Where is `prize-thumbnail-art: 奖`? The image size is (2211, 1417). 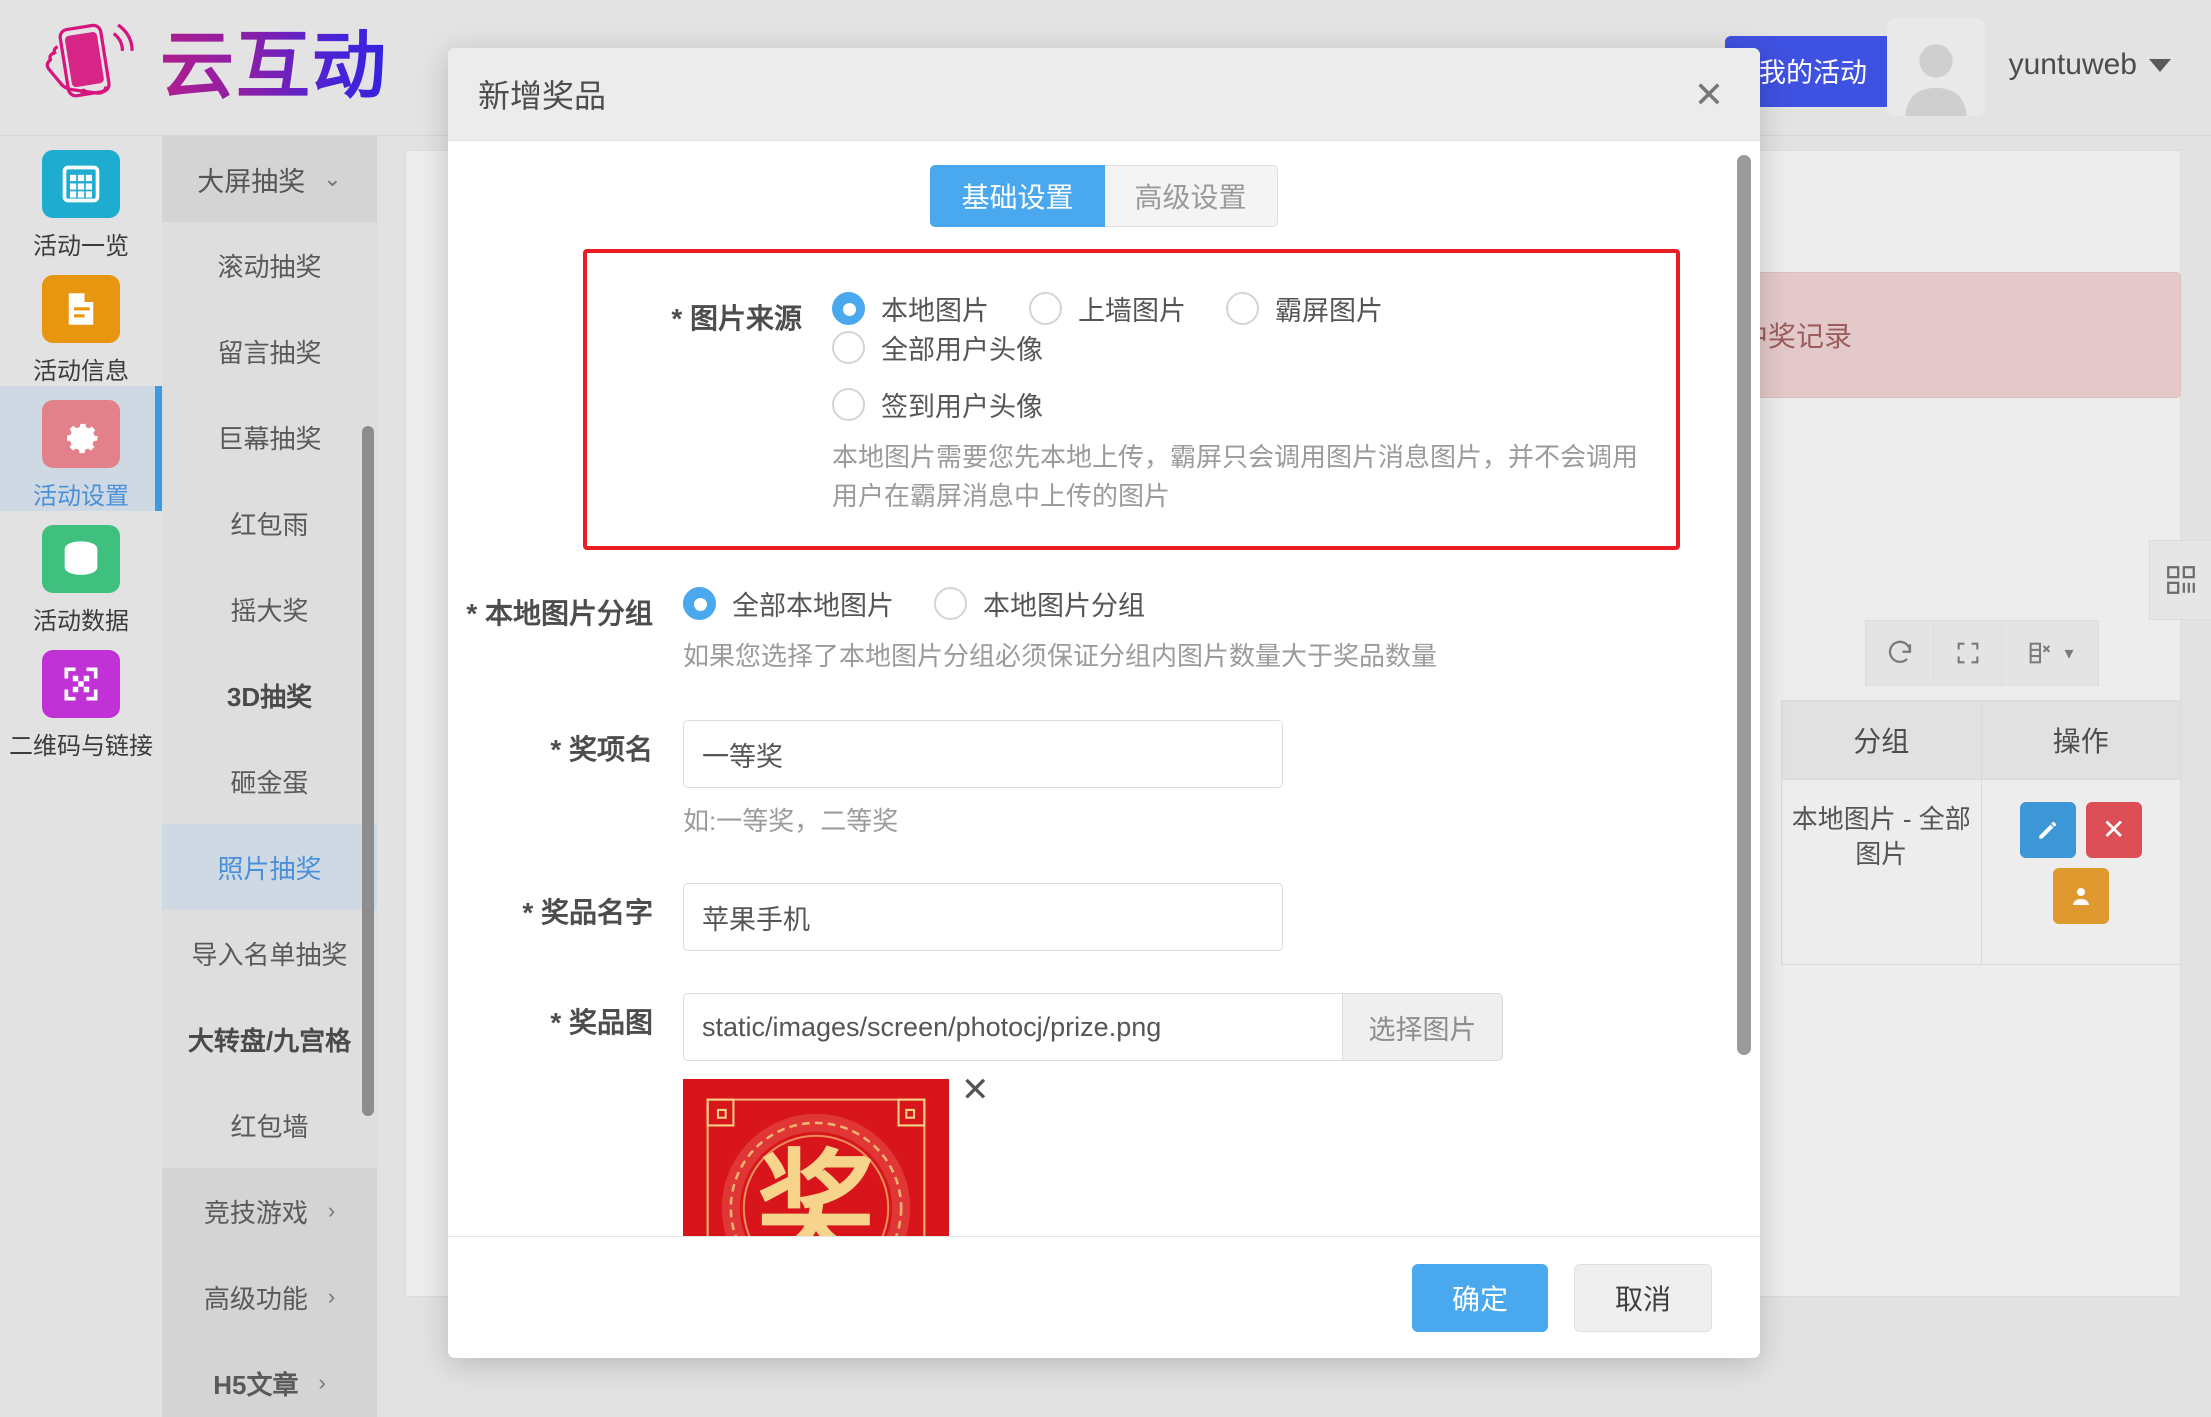
prize-thumbnail-art: 奖 is located at coordinates (816, 1157).